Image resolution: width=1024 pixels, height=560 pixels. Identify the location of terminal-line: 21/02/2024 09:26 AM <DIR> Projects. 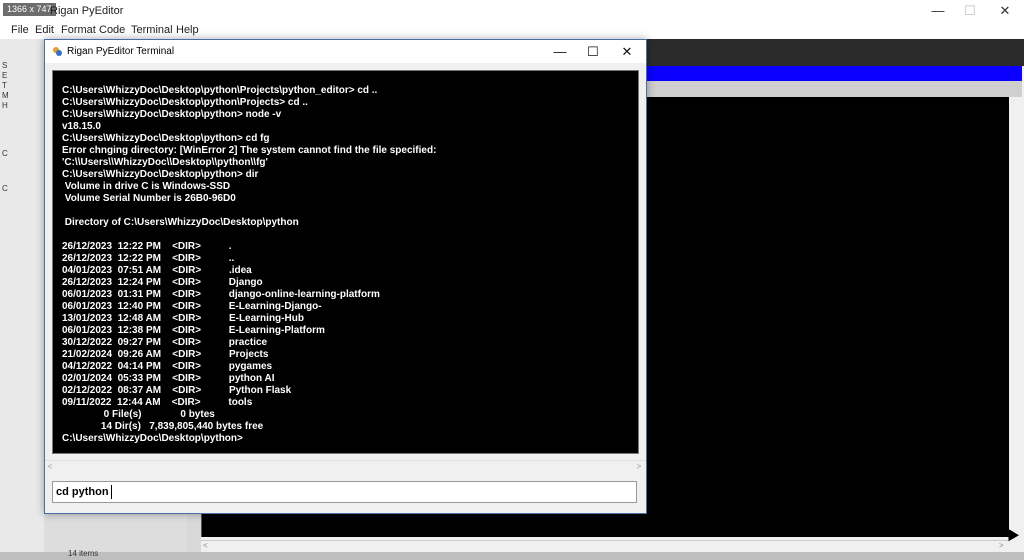
(165, 354).